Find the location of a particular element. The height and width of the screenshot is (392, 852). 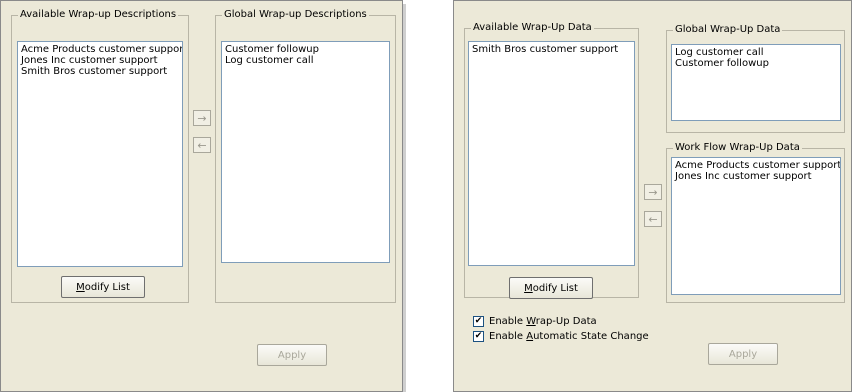

enable-wrapup-data-checkbox: ✔ Enable Wrap-Up Data is located at coordinates (535, 321).